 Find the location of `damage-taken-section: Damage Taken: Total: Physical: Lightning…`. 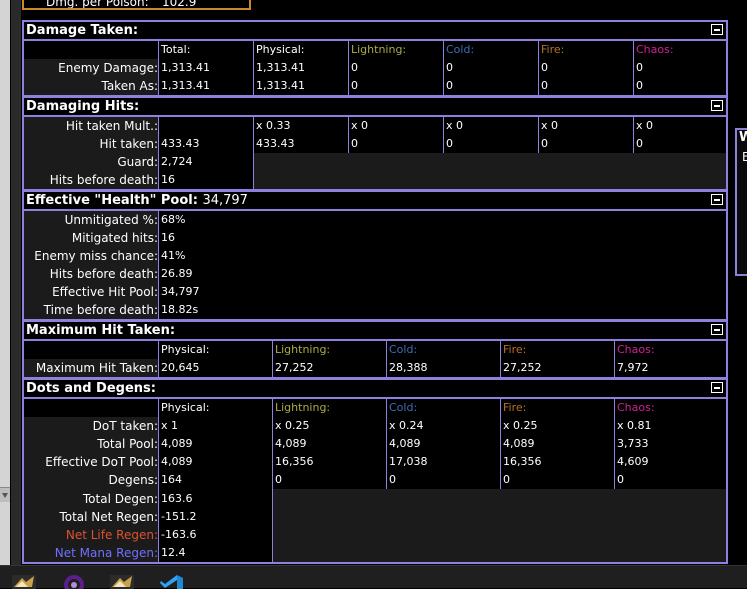

damage-taken-section: Damage Taken: Total: Physical: Lightning… is located at coordinates (375, 58).